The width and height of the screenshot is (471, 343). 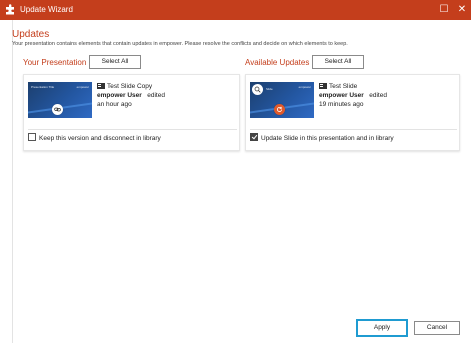 What do you see at coordinates (124, 86) in the screenshot?
I see `slide-name: Test Slide Copy` at bounding box center [124, 86].